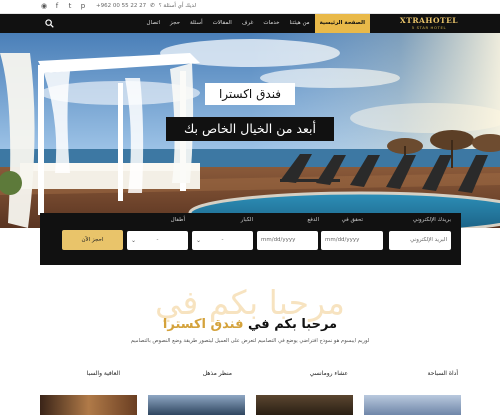 This screenshot has width=500, height=415. What do you see at coordinates (342, 23) in the screenshot?
I see `nav-item-home: الصفحة الرئيسية` at bounding box center [342, 23].